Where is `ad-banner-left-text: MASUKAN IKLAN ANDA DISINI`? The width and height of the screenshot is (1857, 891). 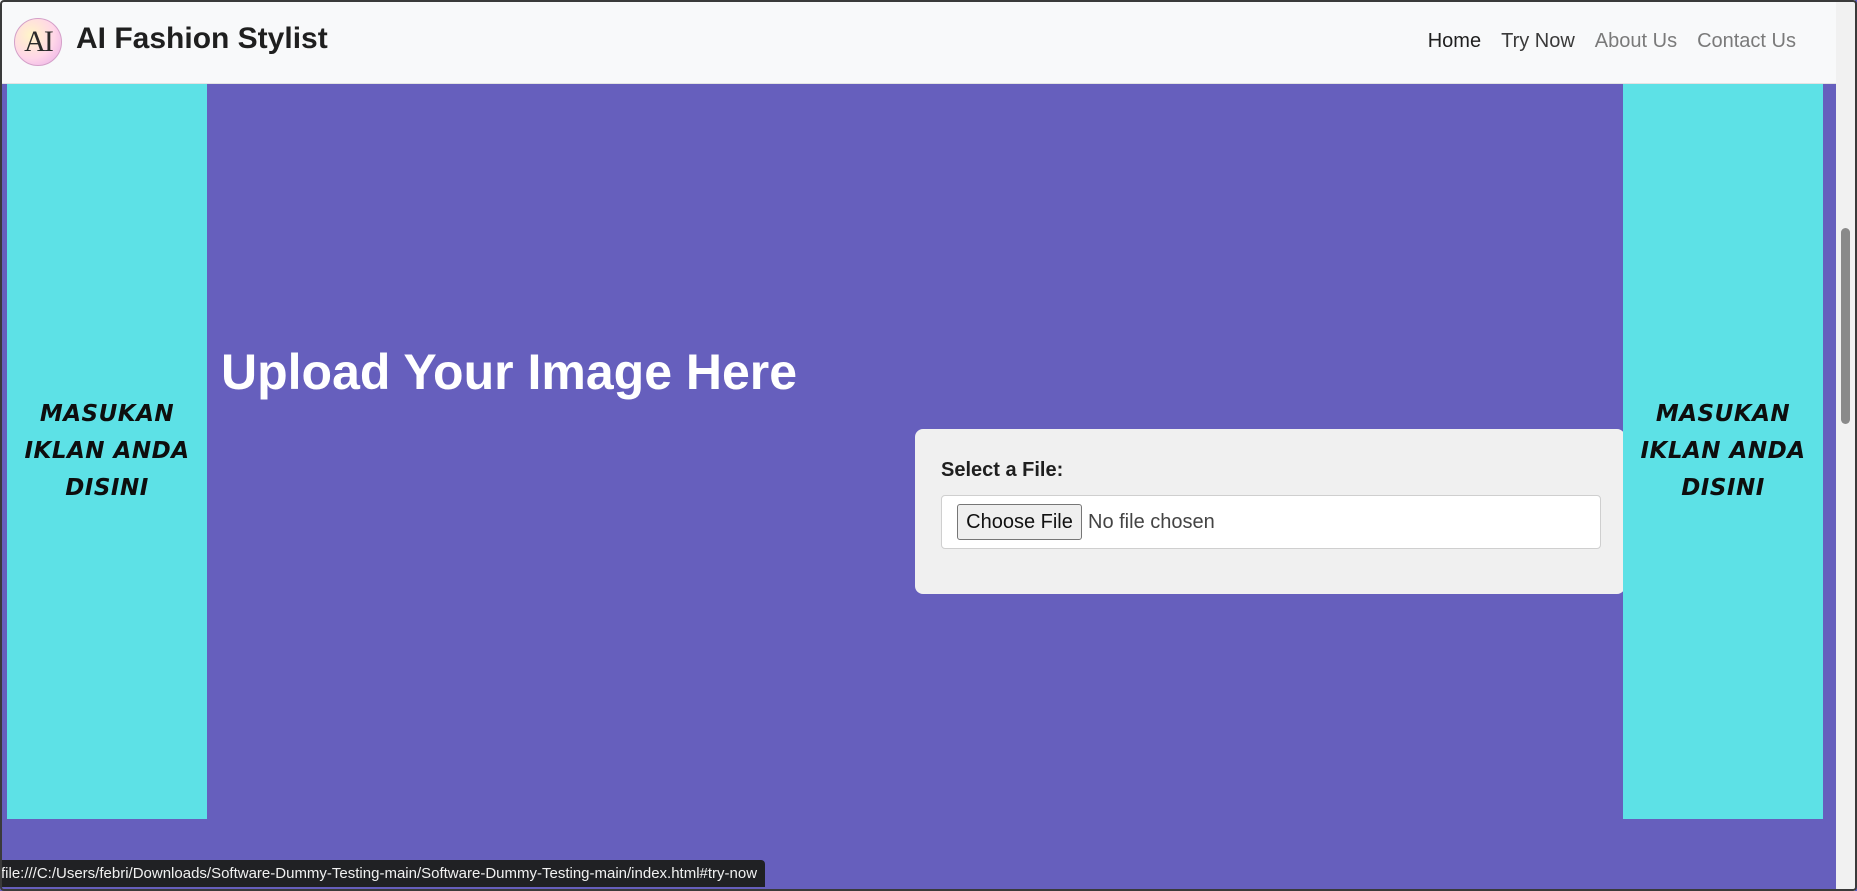 ad-banner-left-text: MASUKAN IKLAN ANDA DISINI is located at coordinates (107, 451).